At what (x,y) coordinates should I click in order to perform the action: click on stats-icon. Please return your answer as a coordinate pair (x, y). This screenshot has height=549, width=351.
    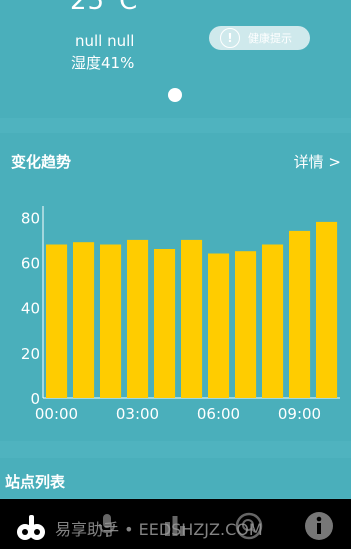
    Looking at the image, I should click on (175, 526).